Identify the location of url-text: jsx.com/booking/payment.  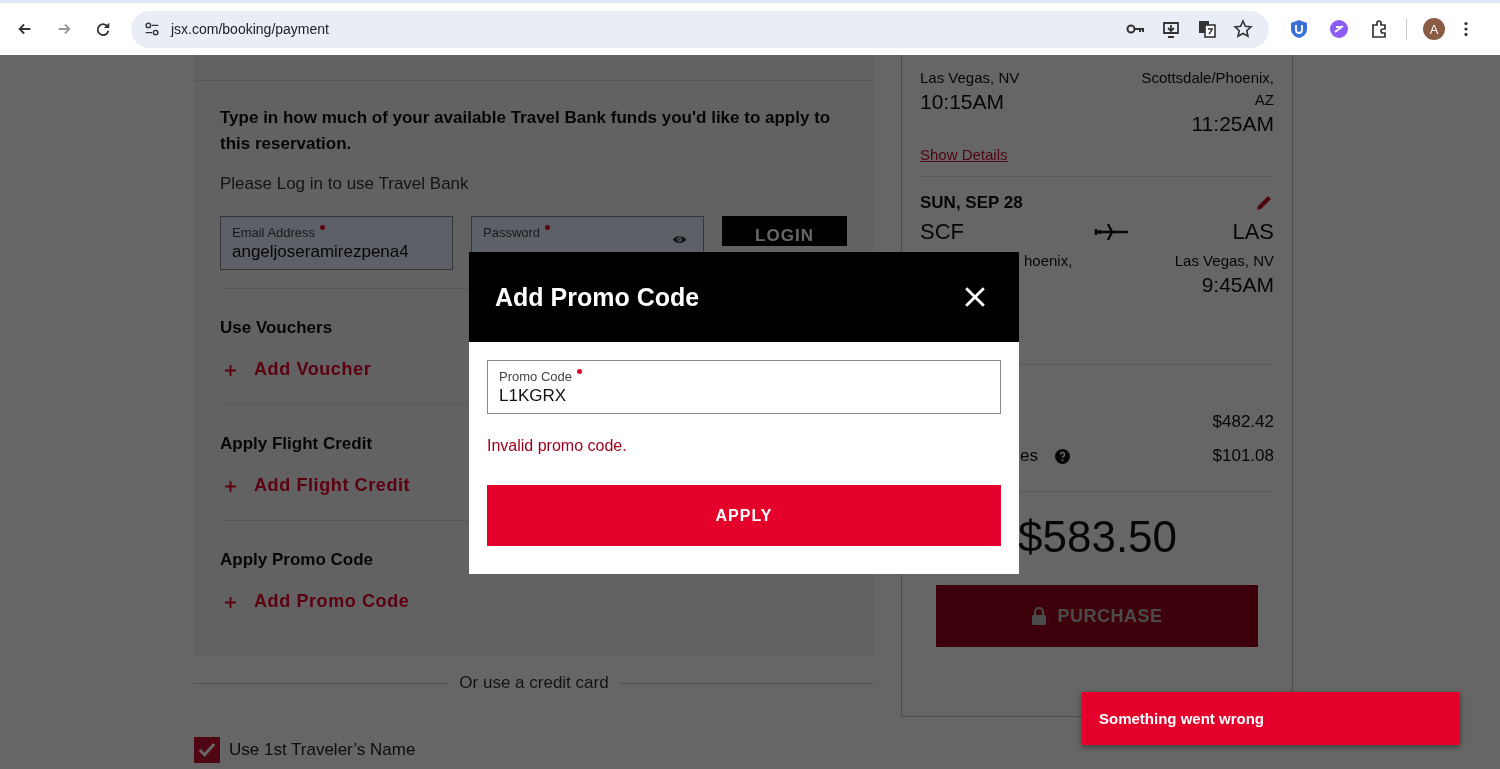
(250, 29).